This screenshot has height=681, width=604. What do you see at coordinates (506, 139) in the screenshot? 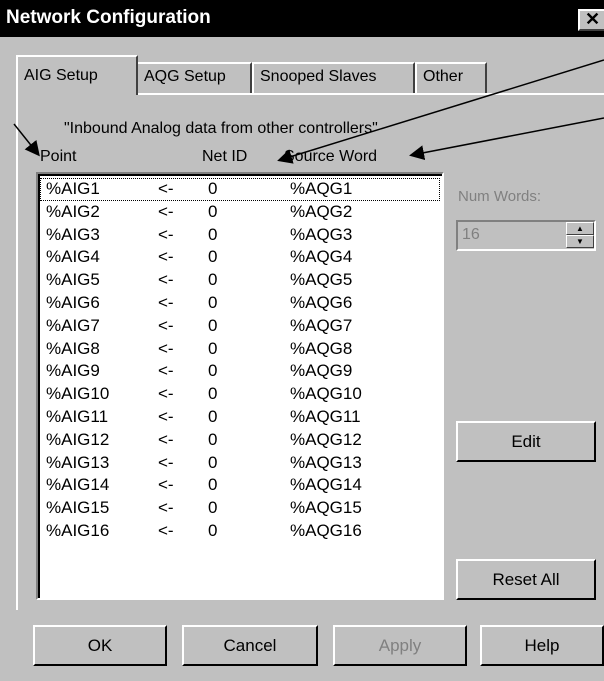
I see `callout-arrow-source-word` at bounding box center [506, 139].